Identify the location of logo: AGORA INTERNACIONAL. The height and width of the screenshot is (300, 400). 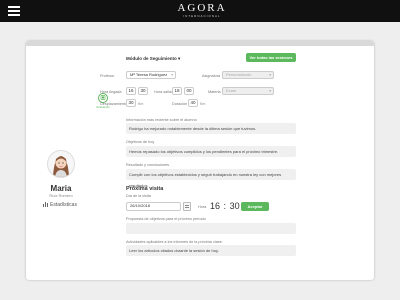
(202, 10).